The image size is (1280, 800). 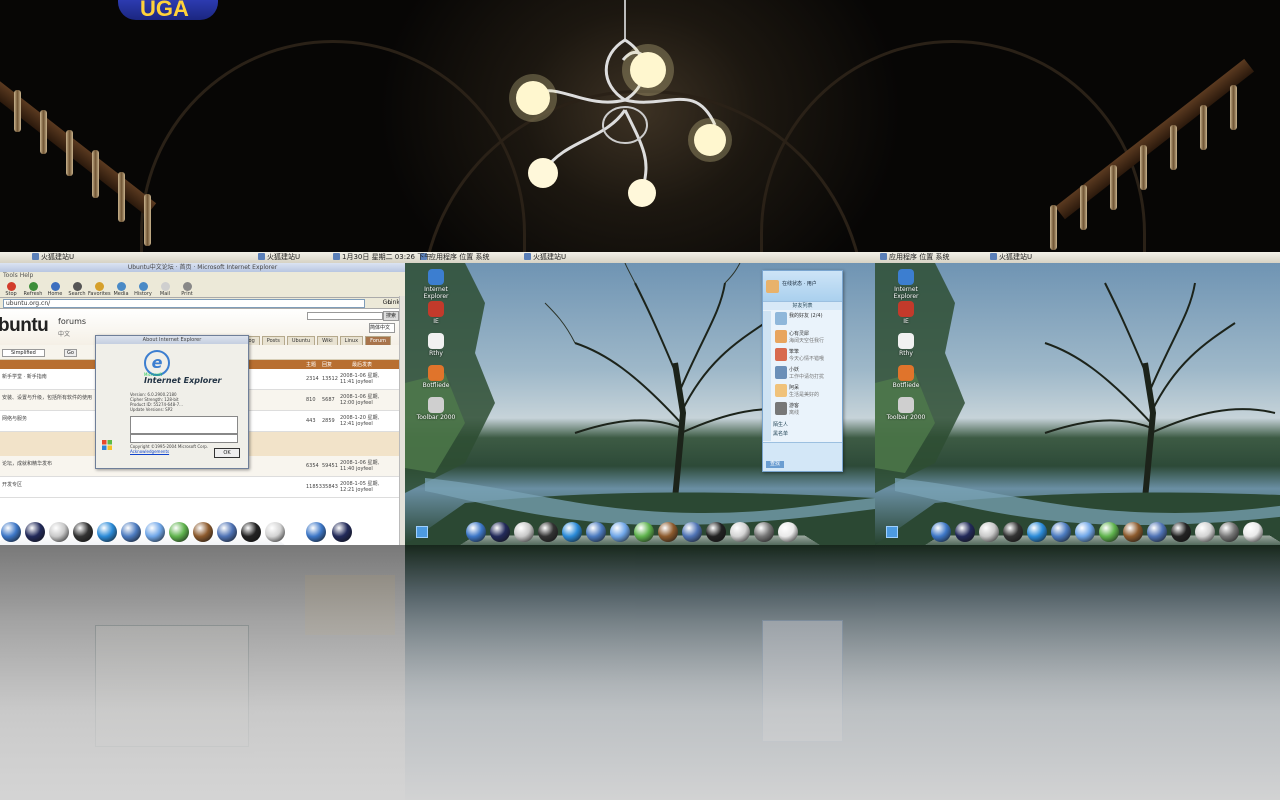 I want to click on ubuntu-logo: buntu, so click(x=24, y=326).